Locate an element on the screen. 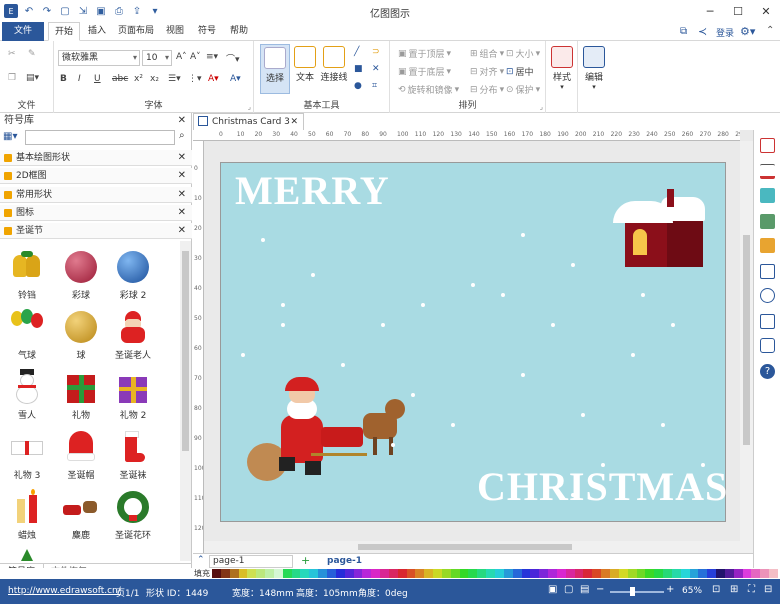 Image resolution: width=780 pixels, height=604 pixels. italic-icon: I is located at coordinates (79, 79).